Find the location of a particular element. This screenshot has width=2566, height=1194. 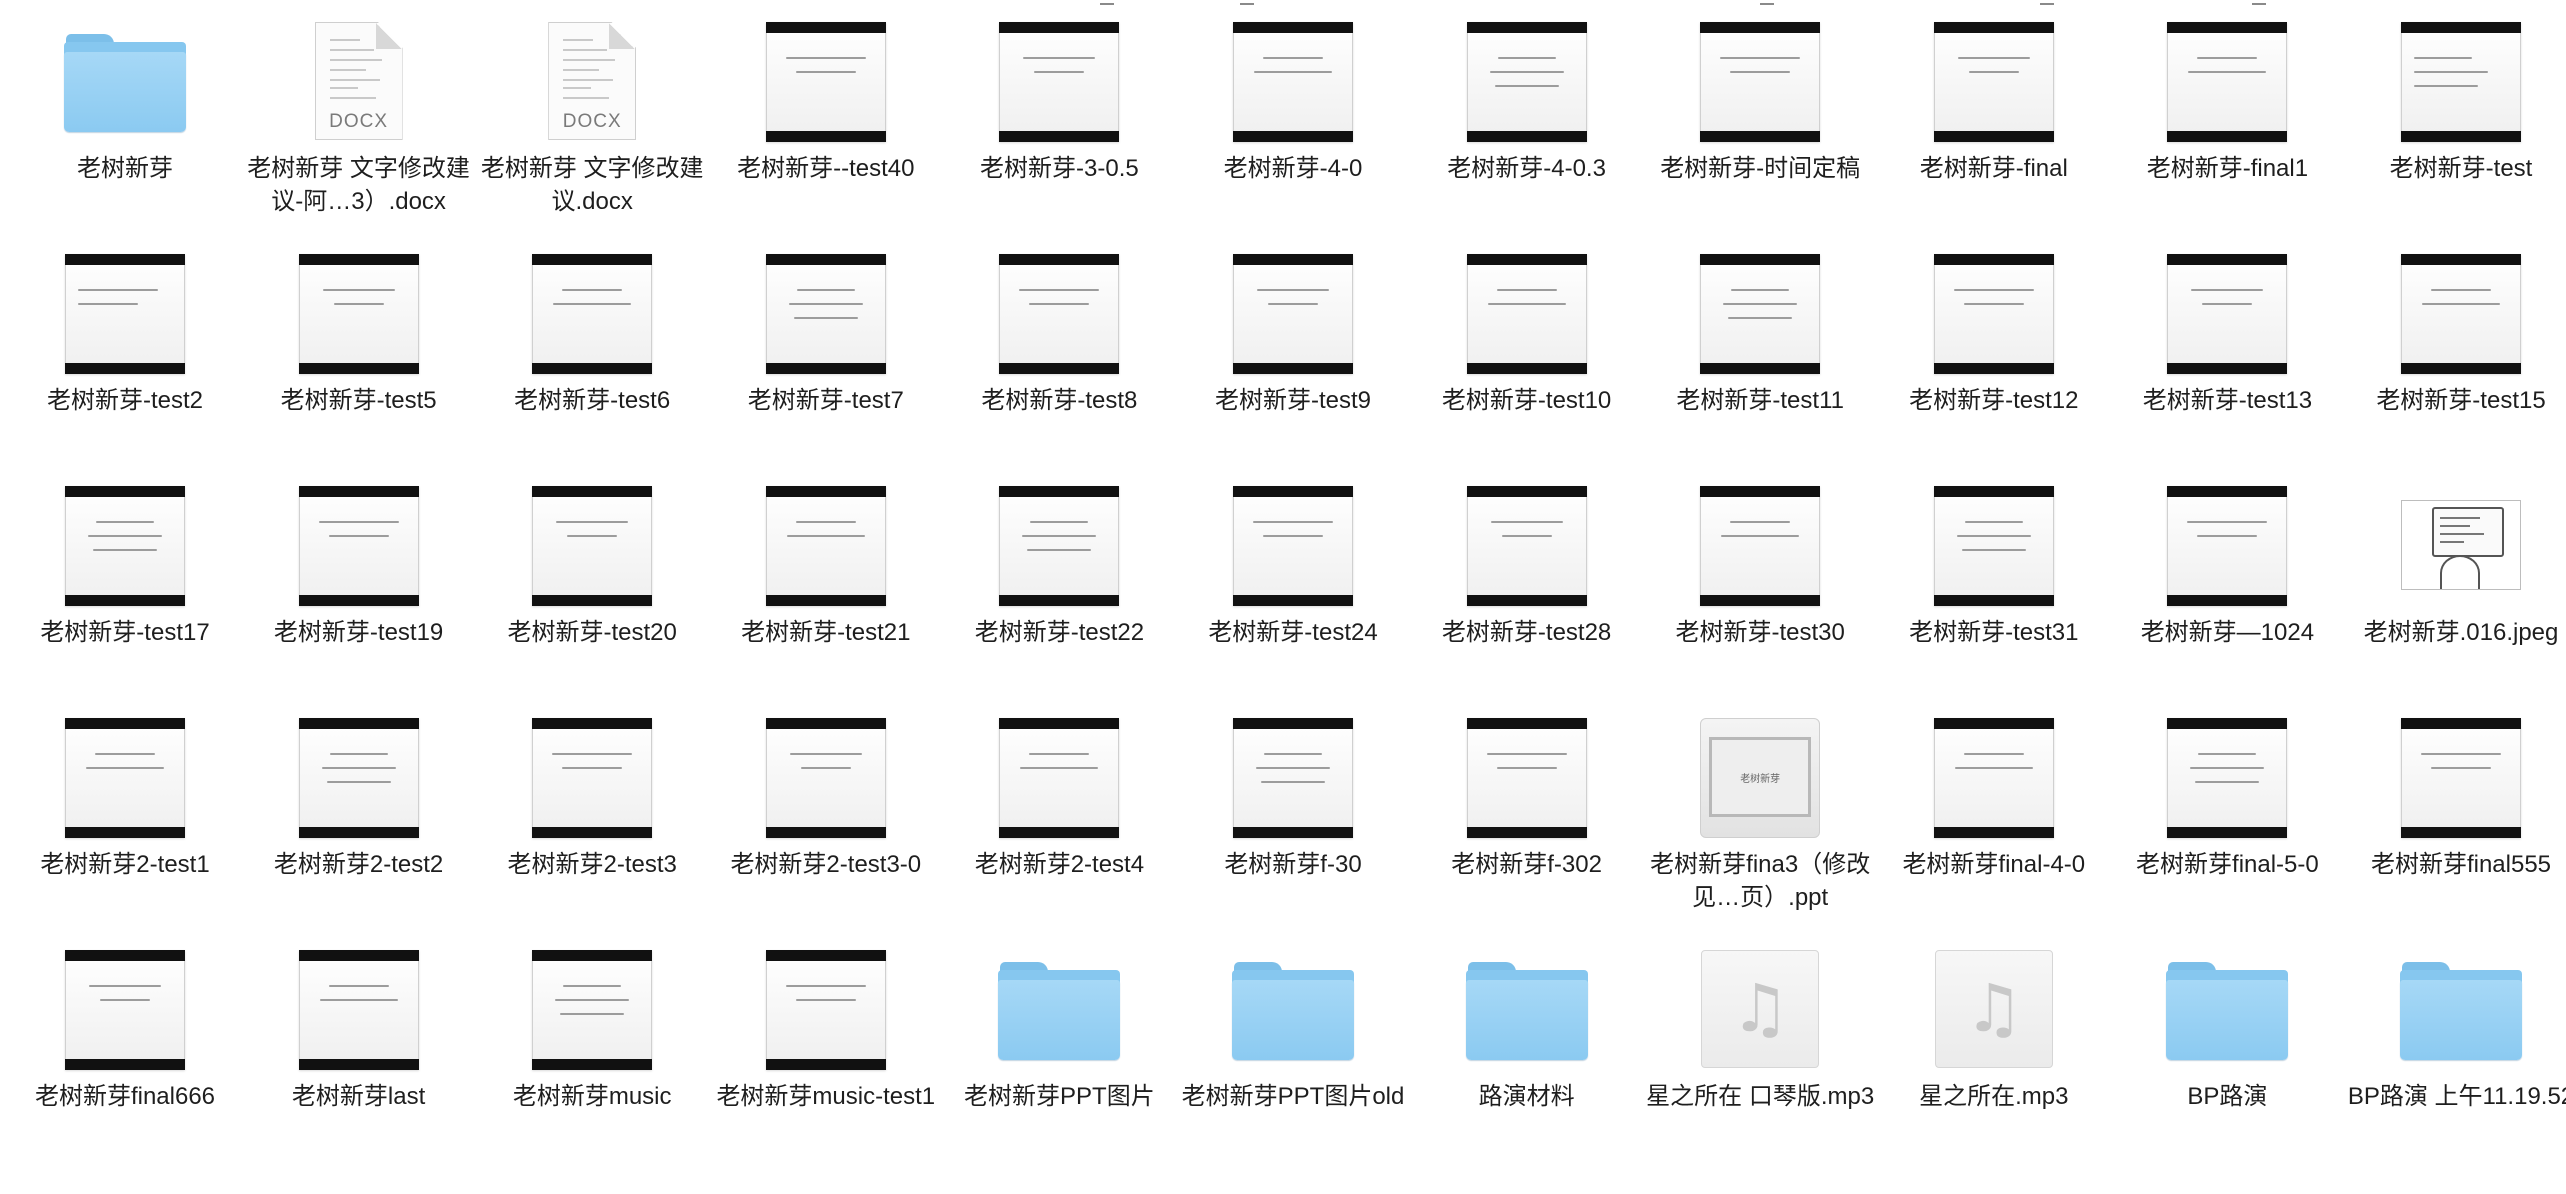

file-item: 老树新芽-test is located at coordinates (2455, 138).